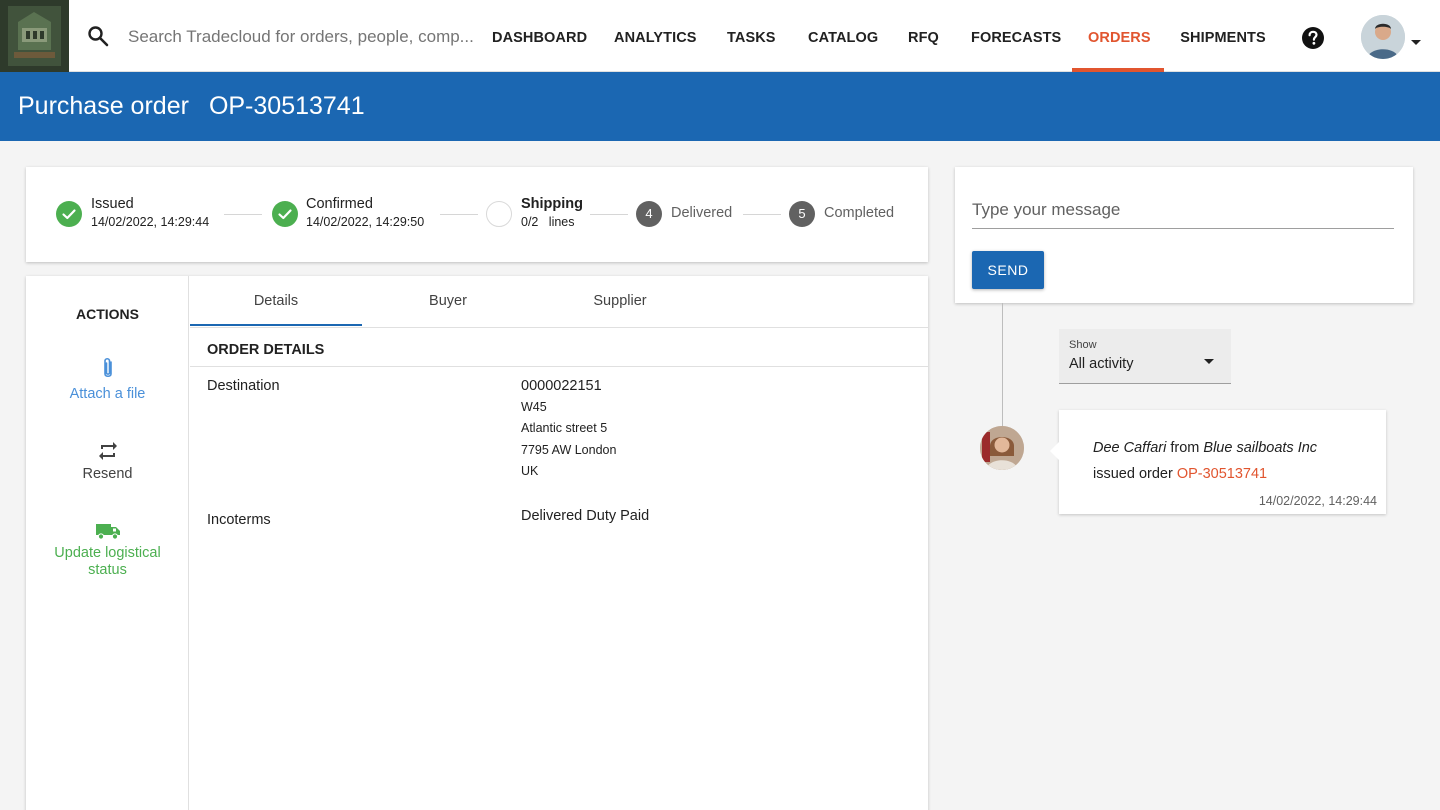  Describe the element at coordinates (112, 204) in the screenshot. I see `step-issued-title: Issued` at that location.